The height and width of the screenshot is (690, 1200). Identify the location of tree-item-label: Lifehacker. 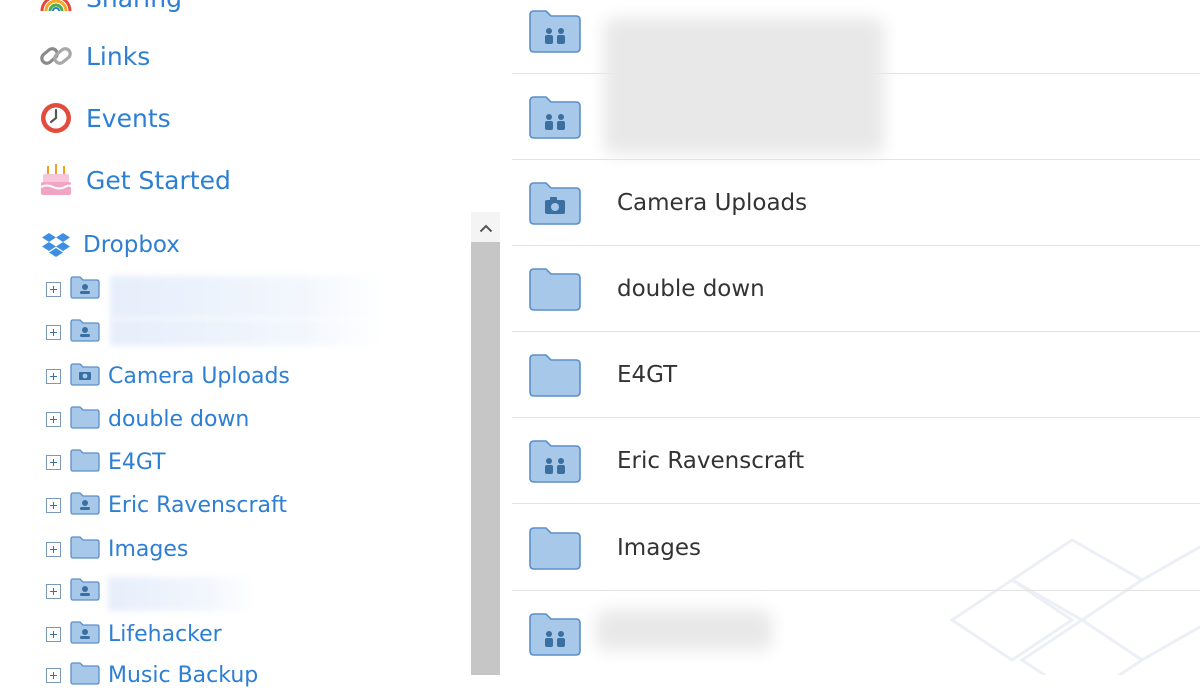
(165, 634).